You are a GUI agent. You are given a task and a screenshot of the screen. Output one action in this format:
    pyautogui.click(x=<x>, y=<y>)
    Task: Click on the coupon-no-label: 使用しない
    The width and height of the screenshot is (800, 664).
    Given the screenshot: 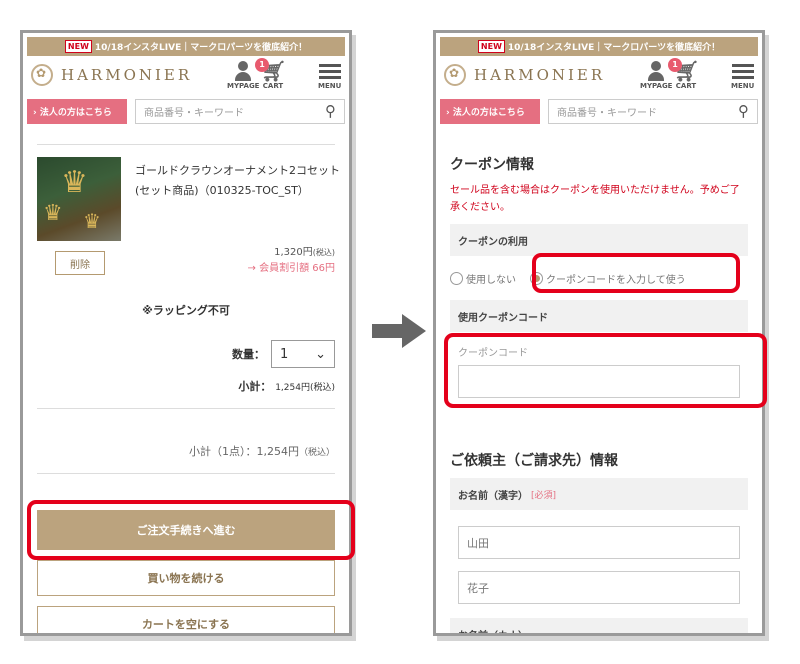 What is the action you would take?
    pyautogui.click(x=491, y=280)
    